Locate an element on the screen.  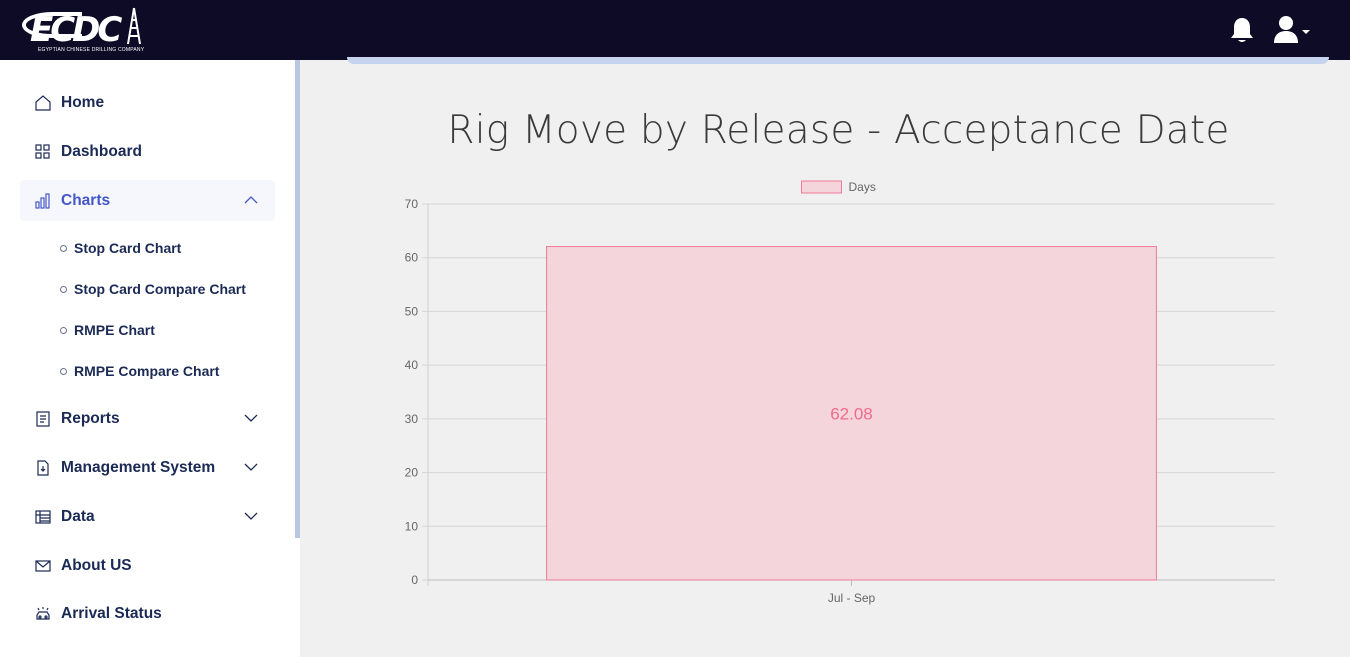
logo-text: ECDC is located at coordinates (76, 30).